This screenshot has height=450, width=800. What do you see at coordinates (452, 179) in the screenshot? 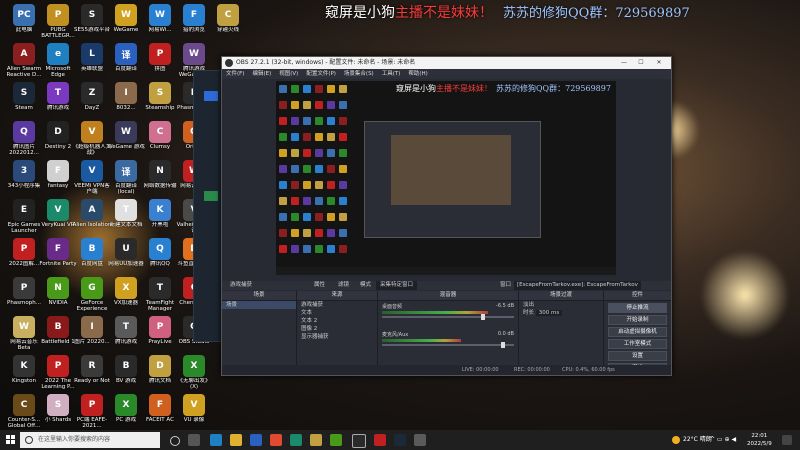
I see `nested-preview-window` at bounding box center [452, 179].